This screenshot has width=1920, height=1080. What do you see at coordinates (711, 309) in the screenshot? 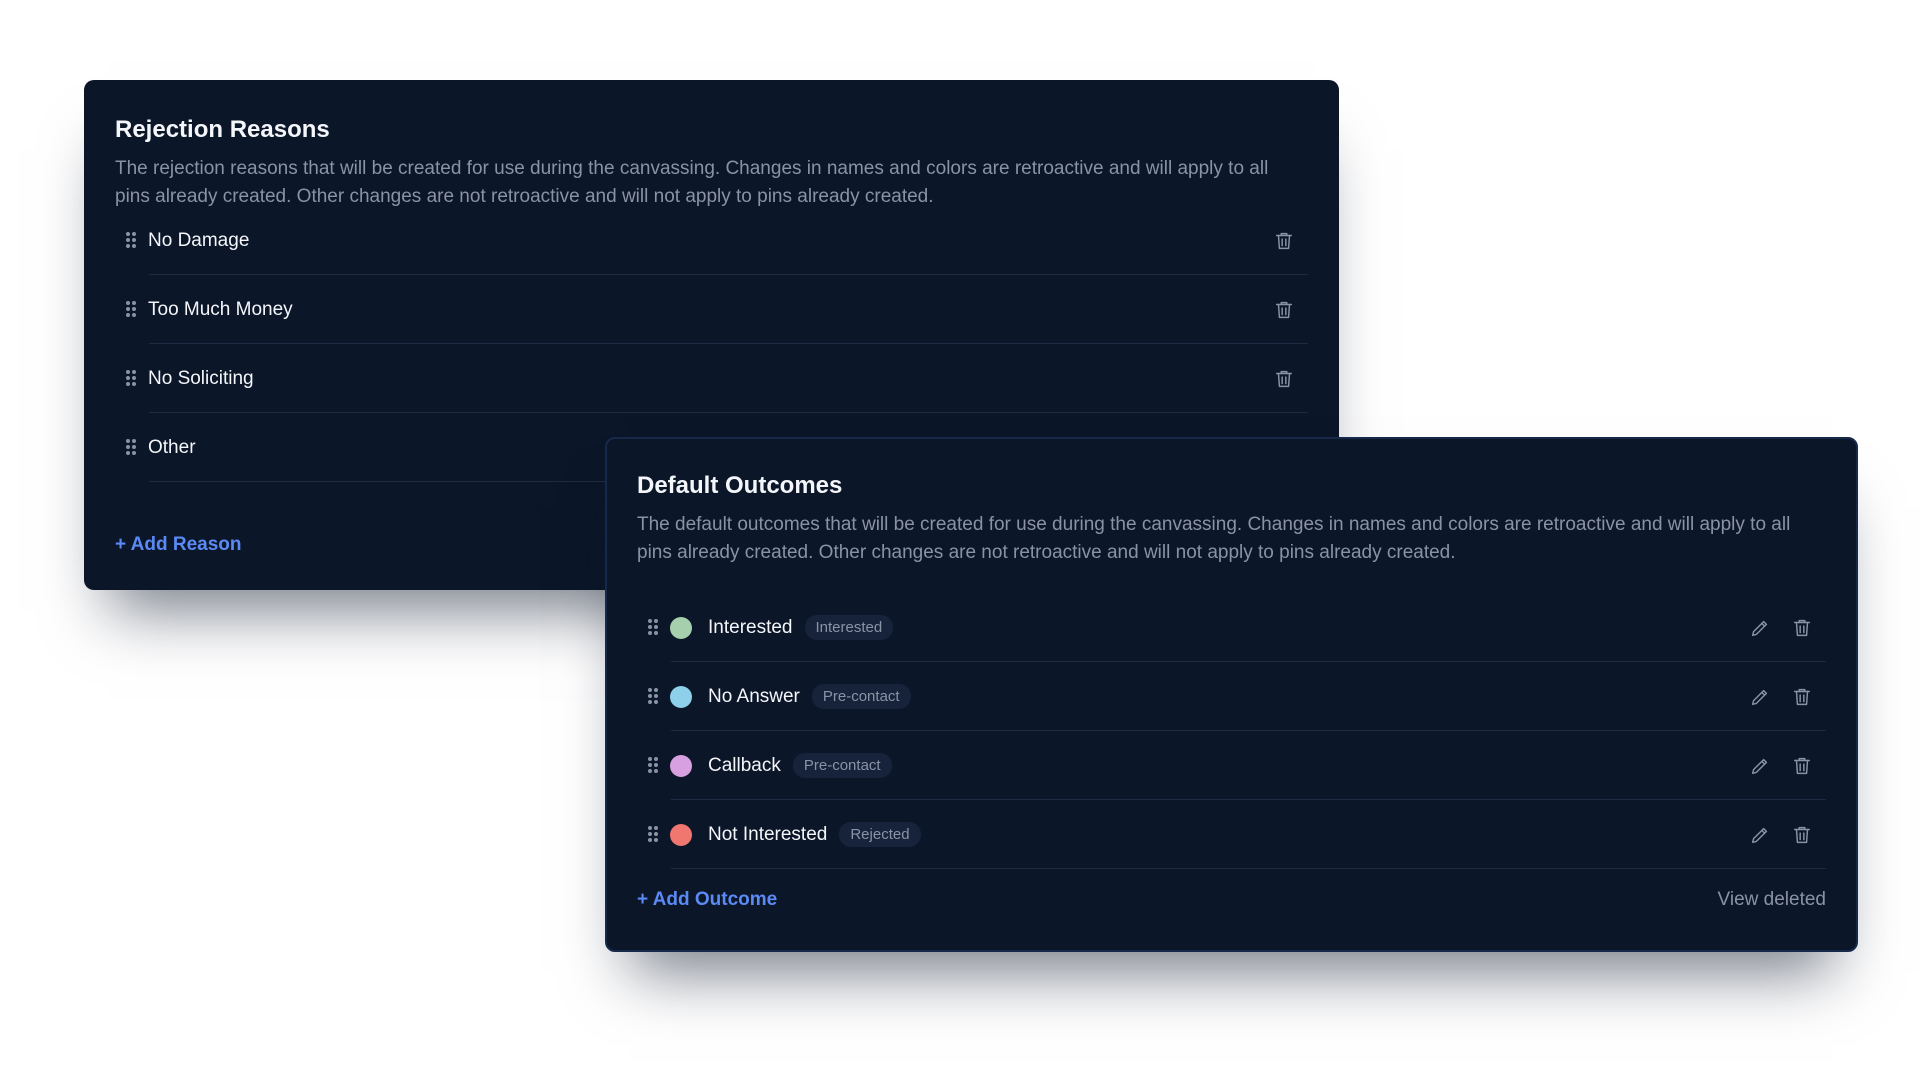
I see `list-item: Too Much Money` at bounding box center [711, 309].